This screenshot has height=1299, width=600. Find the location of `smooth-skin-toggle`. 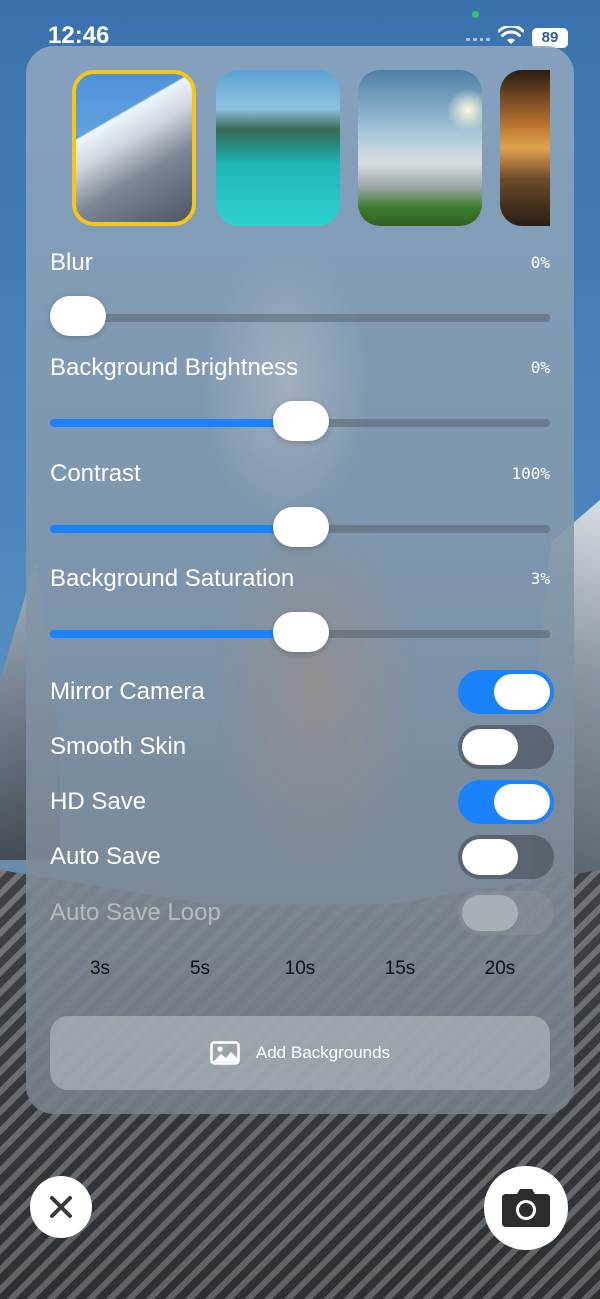

smooth-skin-toggle is located at coordinates (506, 747).